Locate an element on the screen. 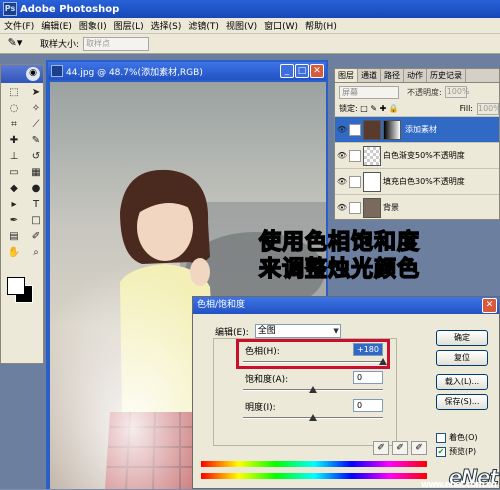 This screenshot has width=500, height=490. menu-layer: 图层(L) is located at coordinates (129, 25).